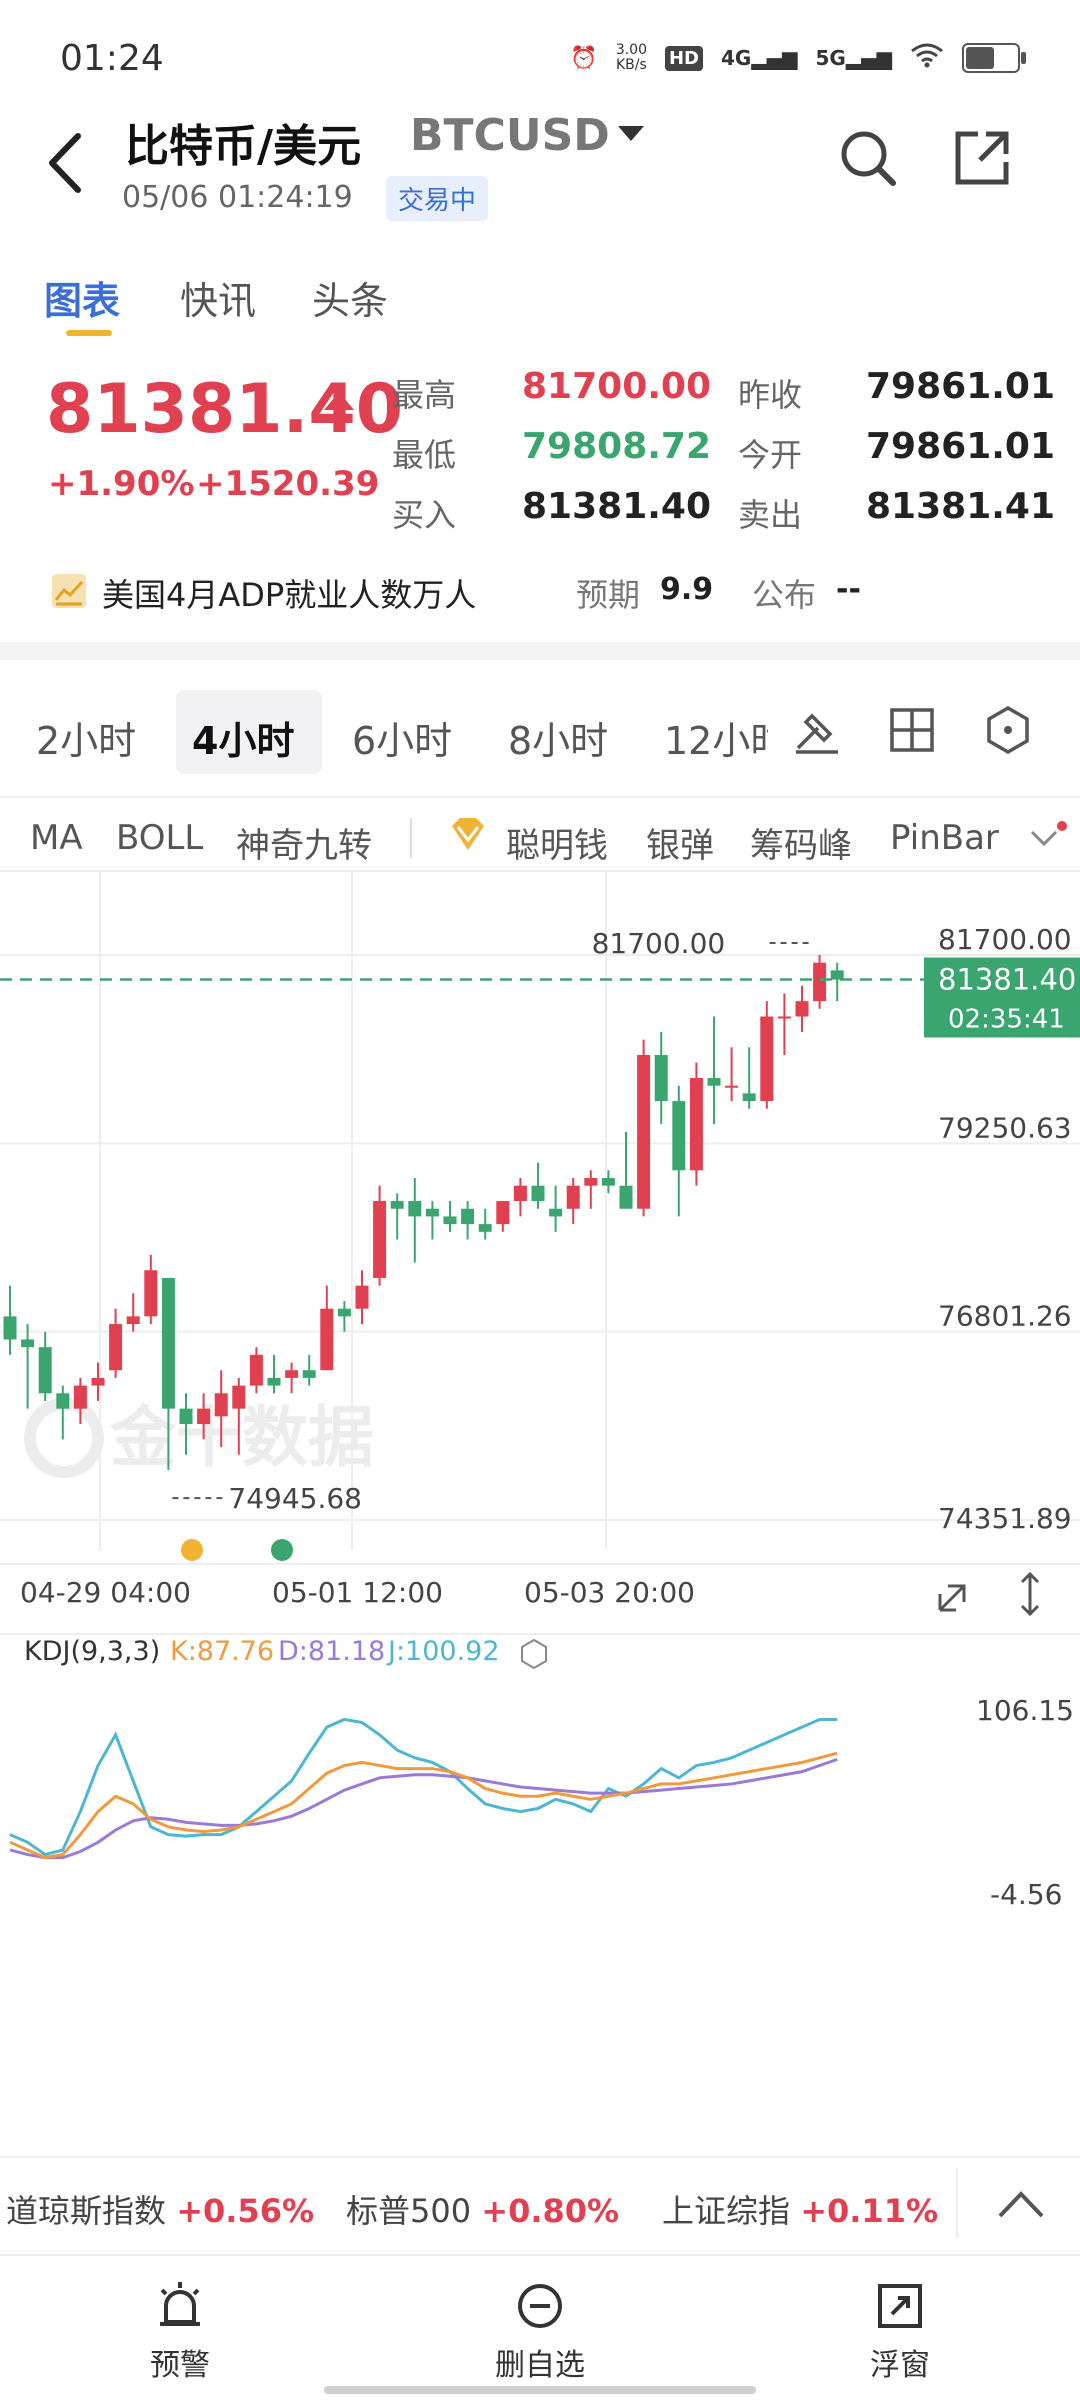  What do you see at coordinates (900, 2306) in the screenshot?
I see `float-window-icon` at bounding box center [900, 2306].